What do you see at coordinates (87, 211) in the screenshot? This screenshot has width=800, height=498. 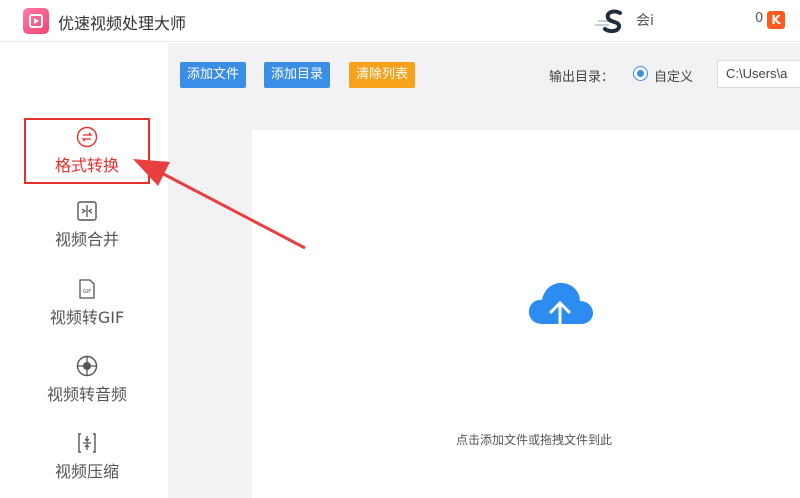 I see `merge-icon` at bounding box center [87, 211].